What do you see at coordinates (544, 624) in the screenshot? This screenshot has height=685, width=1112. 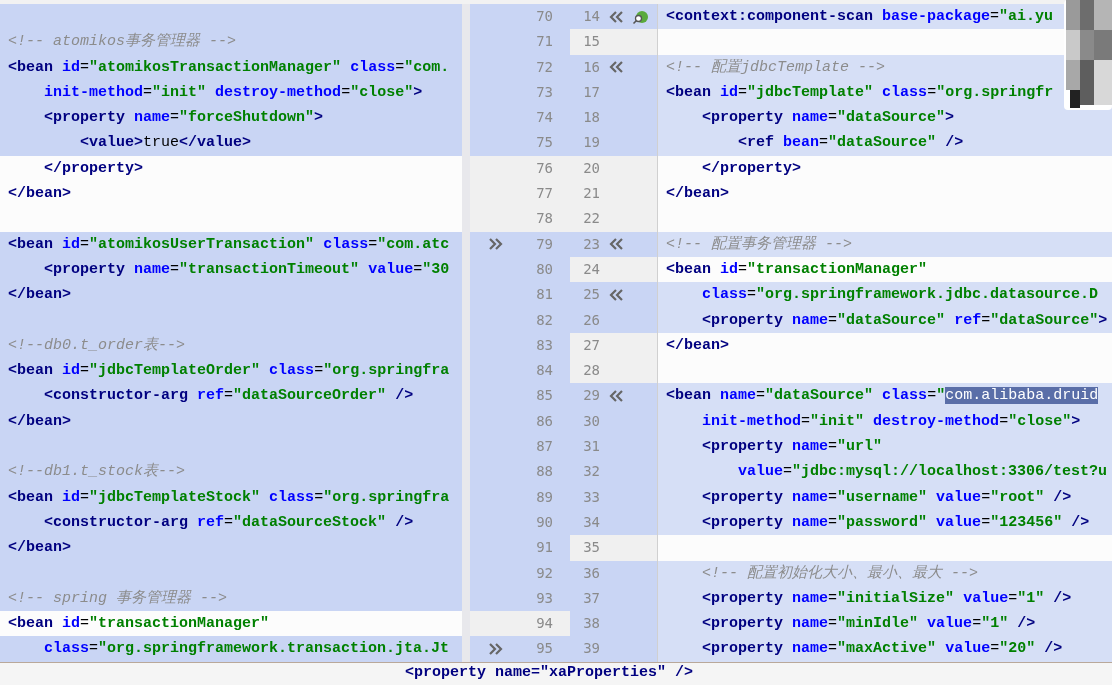 I see `line-number: 94` at bounding box center [544, 624].